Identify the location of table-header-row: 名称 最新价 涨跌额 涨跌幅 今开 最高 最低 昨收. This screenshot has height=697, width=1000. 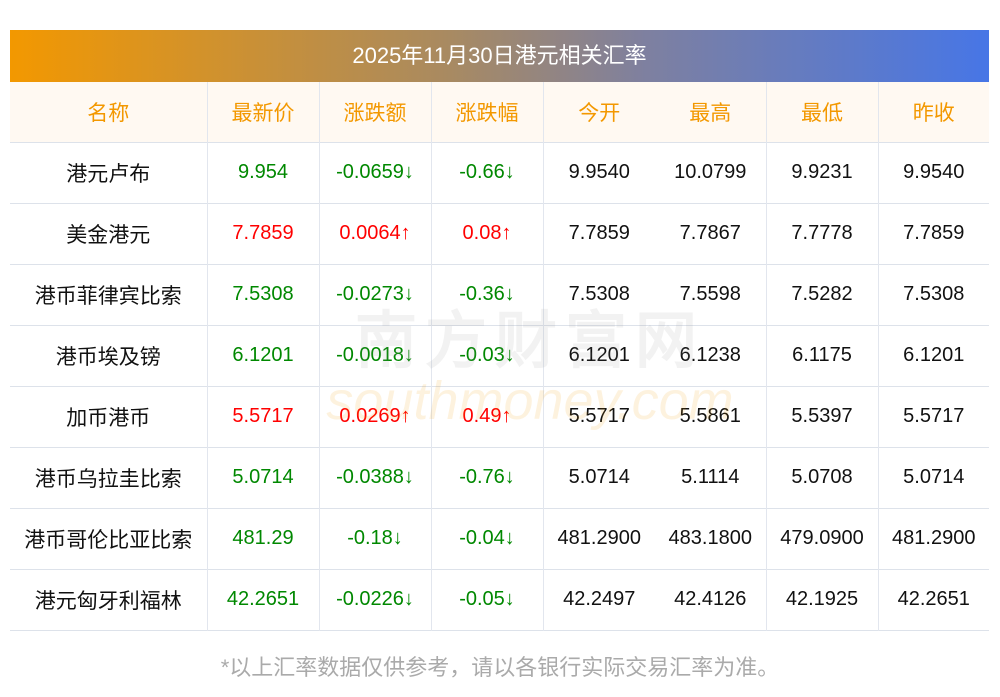
(499, 112).